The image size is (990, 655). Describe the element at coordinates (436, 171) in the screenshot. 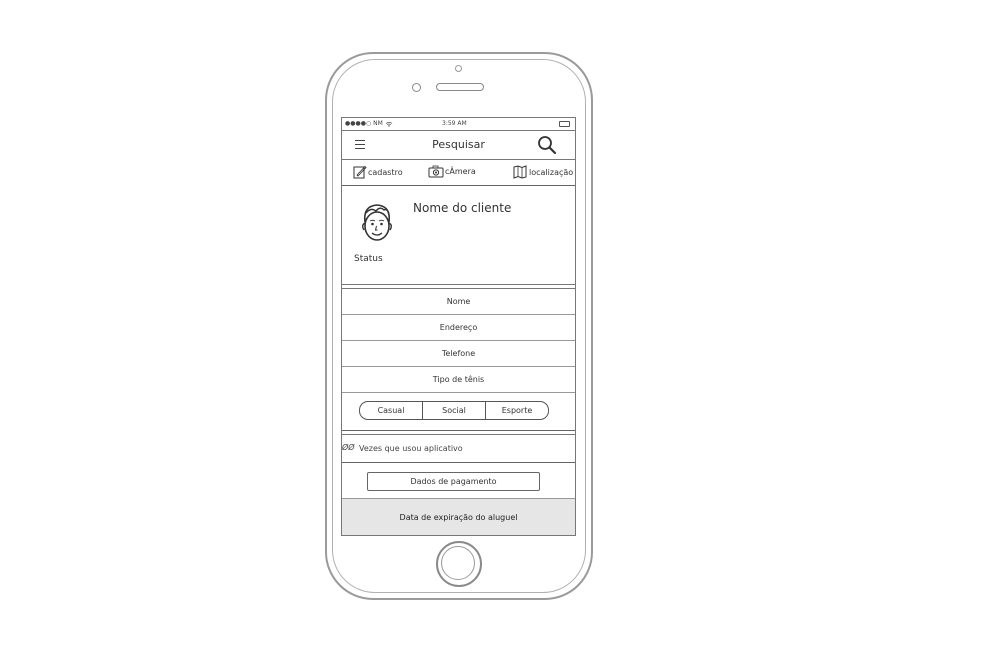

I see `camera-icon` at that location.